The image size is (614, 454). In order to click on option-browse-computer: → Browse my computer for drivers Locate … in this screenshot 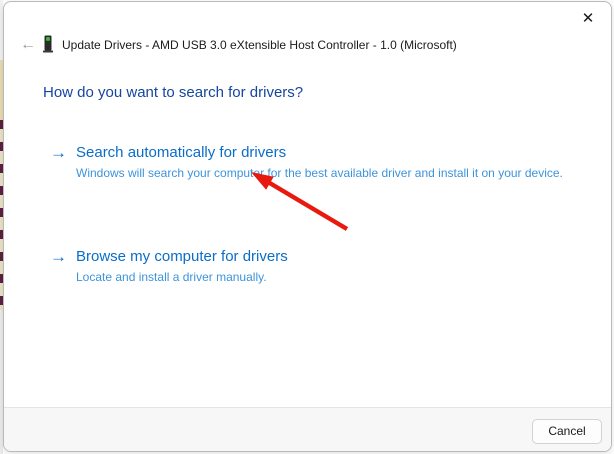, I will do `click(169, 266)`.